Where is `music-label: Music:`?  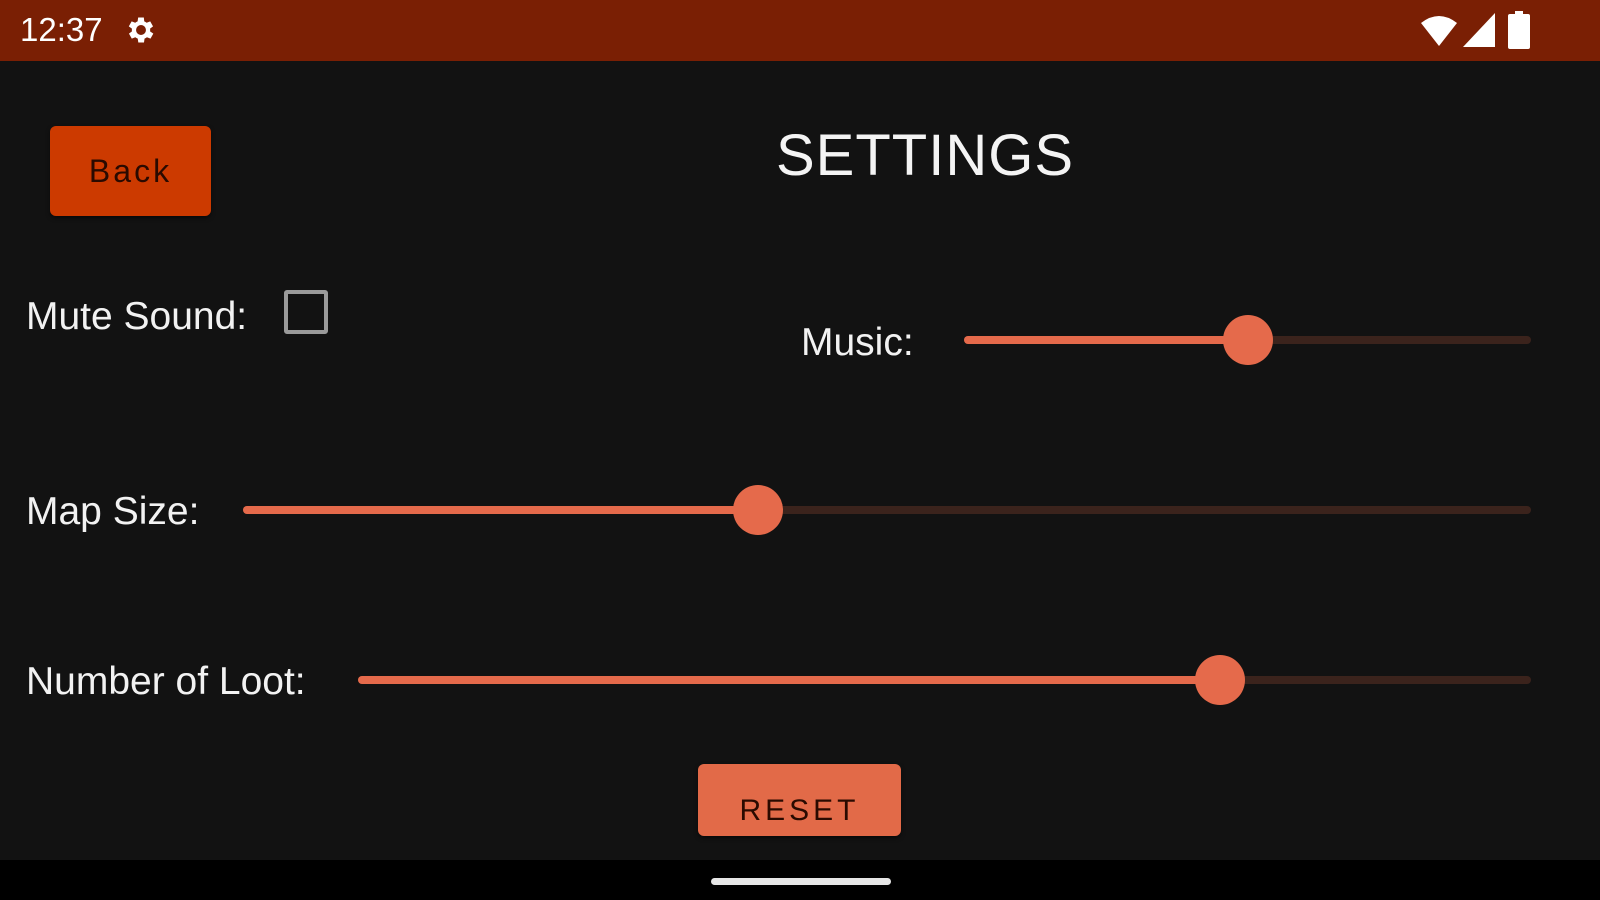
music-label: Music: is located at coordinates (857, 342).